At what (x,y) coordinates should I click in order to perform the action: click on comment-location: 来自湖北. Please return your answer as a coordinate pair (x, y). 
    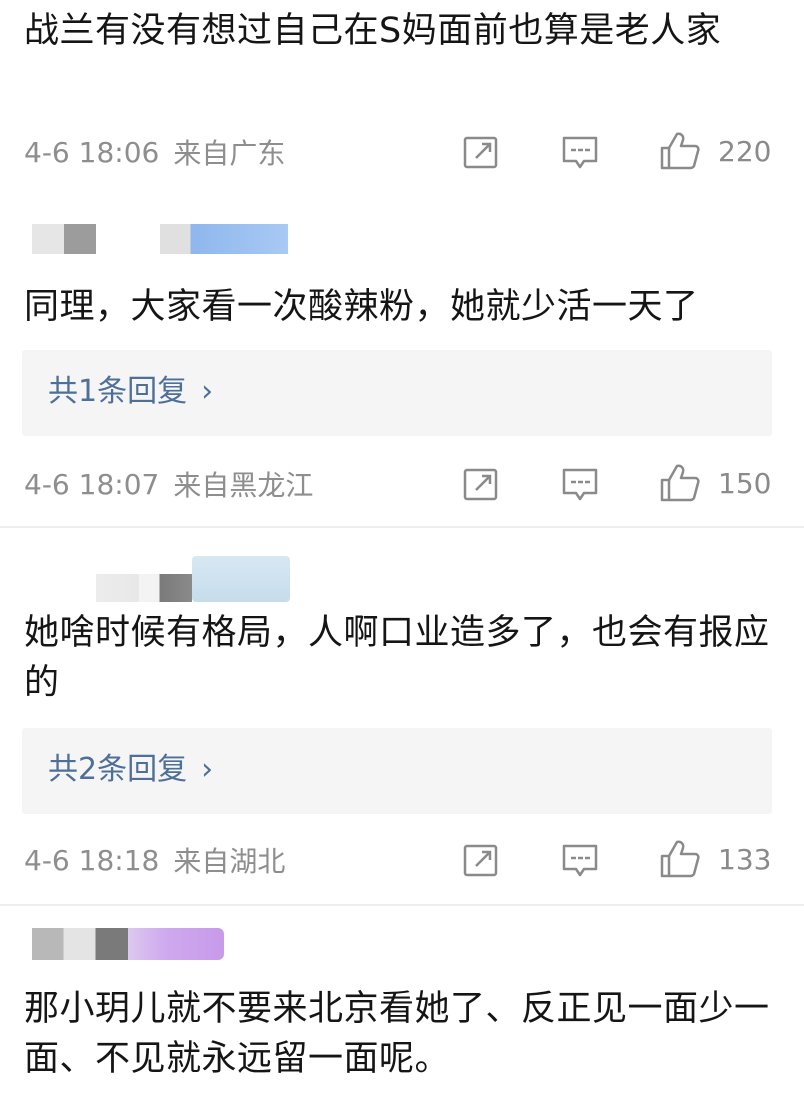
    Looking at the image, I should click on (229, 861).